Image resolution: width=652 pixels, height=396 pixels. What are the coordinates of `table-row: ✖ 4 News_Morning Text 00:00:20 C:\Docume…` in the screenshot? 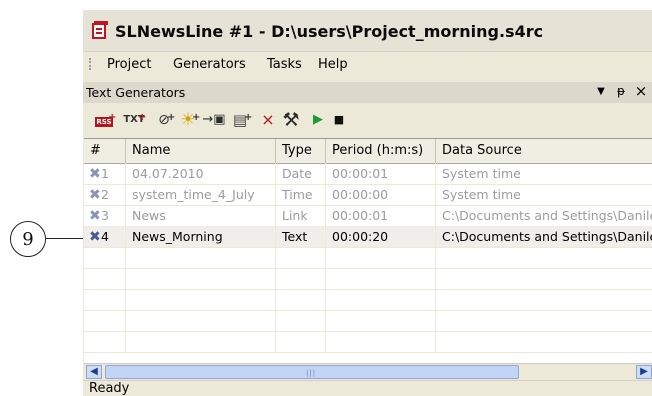 It's located at (368, 237).